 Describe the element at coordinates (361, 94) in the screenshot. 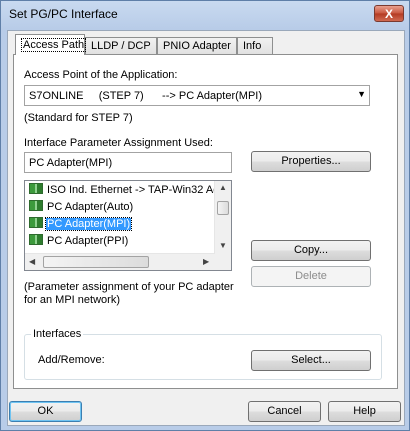

I see `chevron-down-icon: ▼` at that location.